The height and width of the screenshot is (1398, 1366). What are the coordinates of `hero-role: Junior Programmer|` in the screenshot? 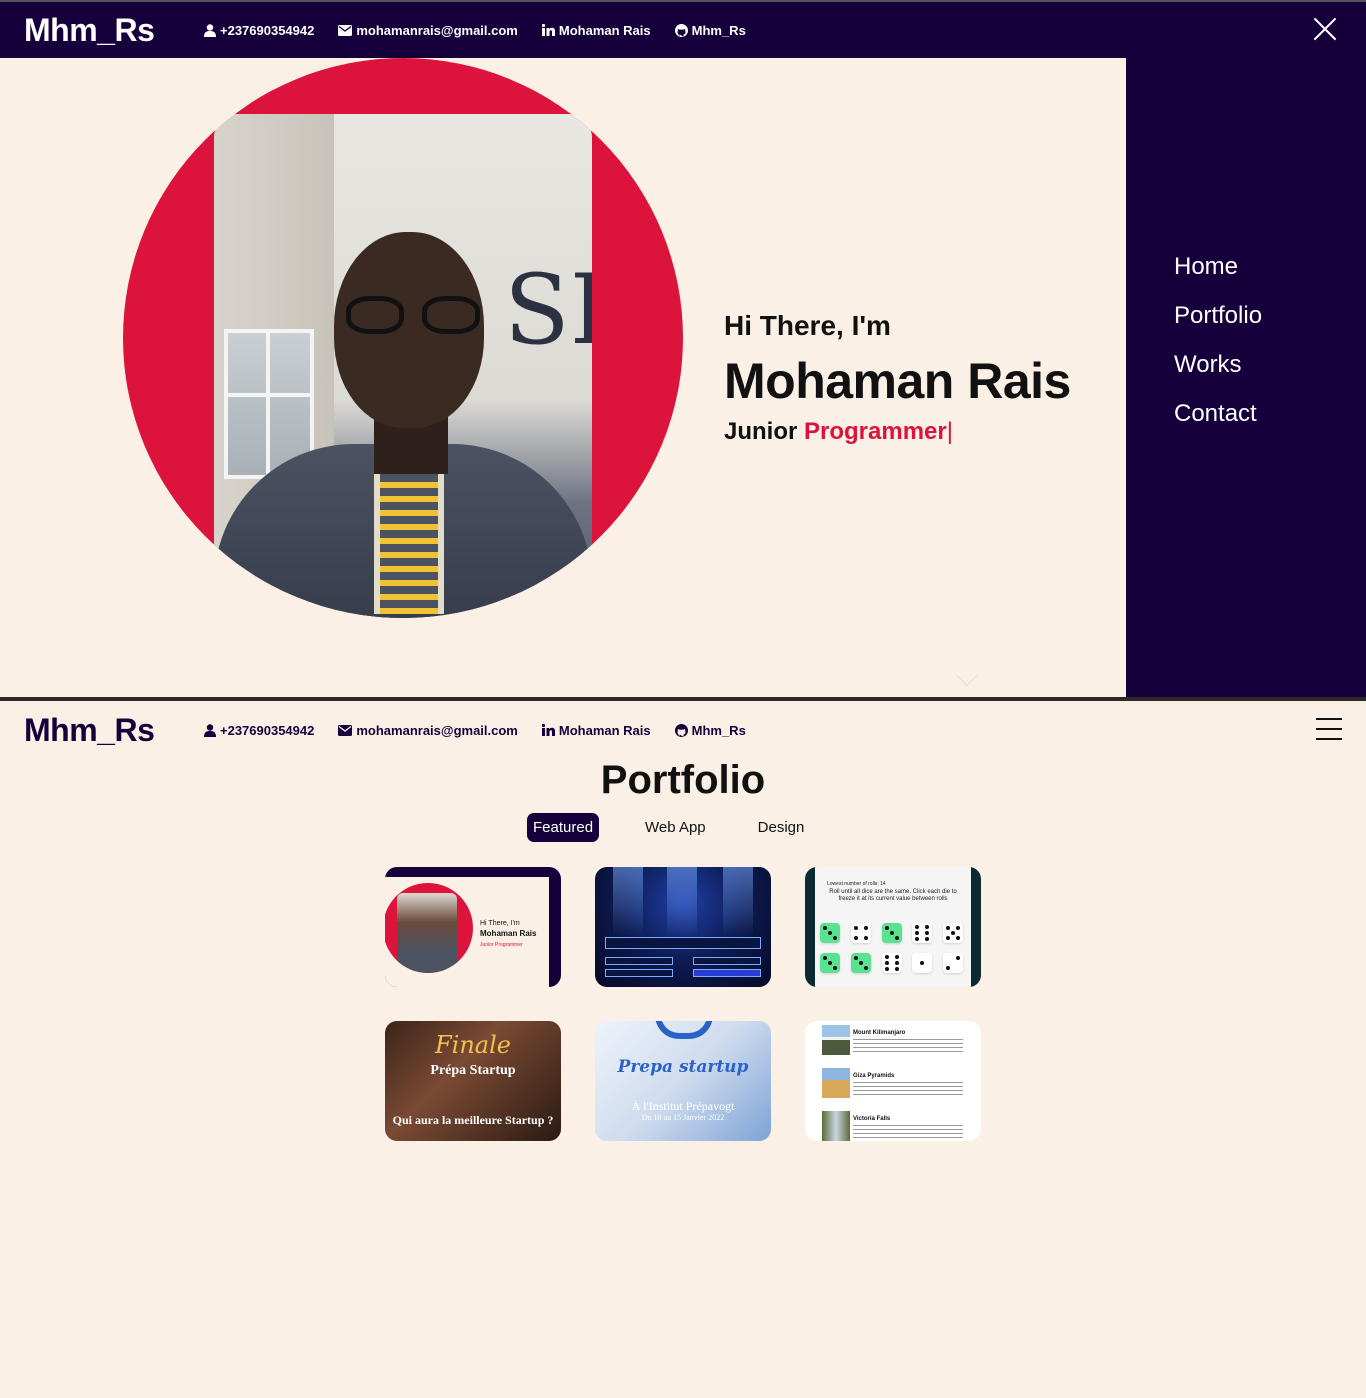 It's located at (897, 432).